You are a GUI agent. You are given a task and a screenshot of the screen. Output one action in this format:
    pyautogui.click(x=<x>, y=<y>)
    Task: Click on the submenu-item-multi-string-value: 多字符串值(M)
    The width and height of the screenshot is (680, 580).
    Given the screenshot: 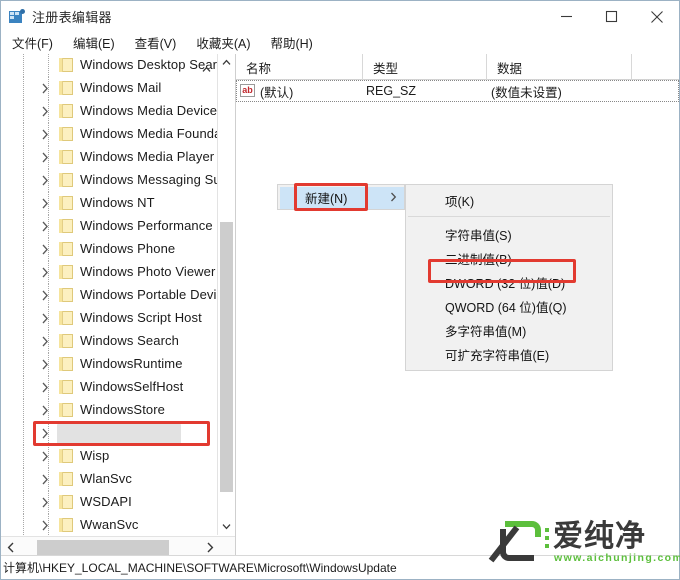 What is the action you would take?
    pyautogui.click(x=509, y=330)
    